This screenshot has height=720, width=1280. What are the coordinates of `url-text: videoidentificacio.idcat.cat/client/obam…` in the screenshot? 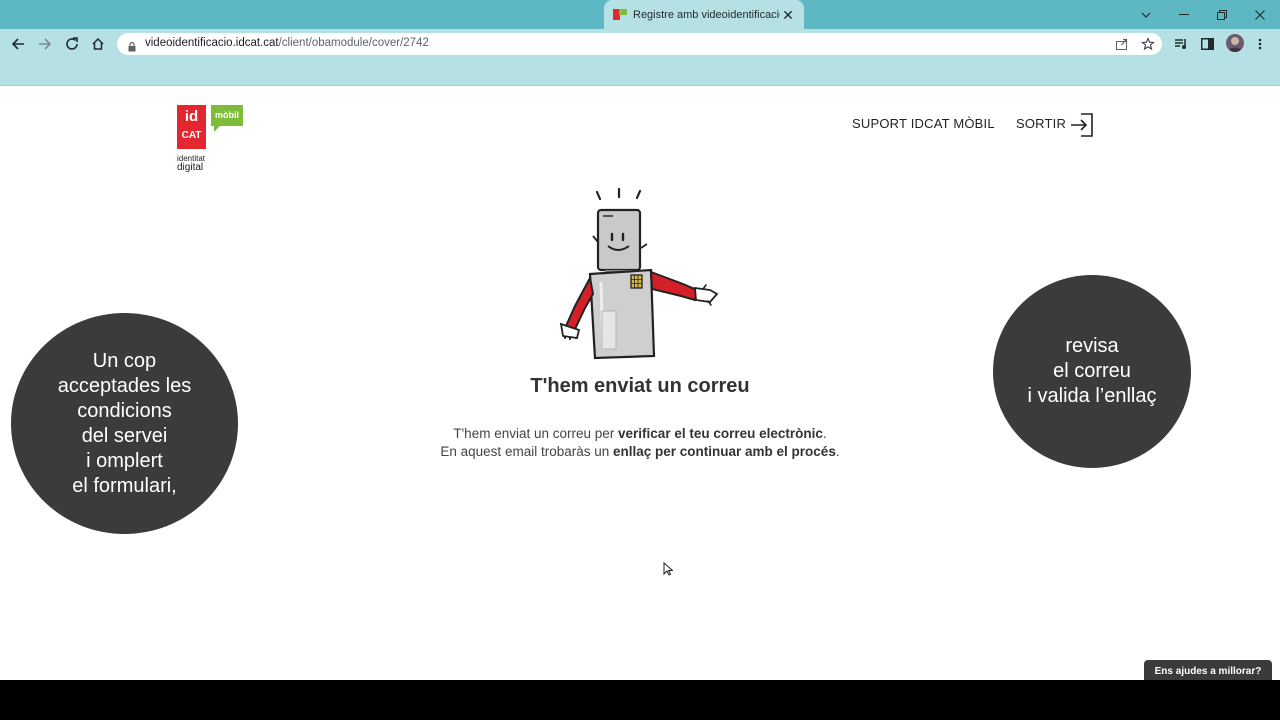 It's located at (287, 43).